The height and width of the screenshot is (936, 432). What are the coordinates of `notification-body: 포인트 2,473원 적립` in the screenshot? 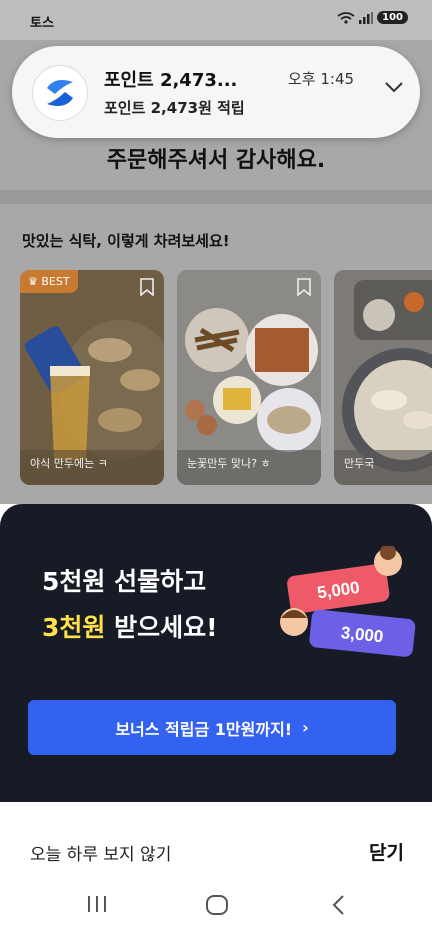 It's located at (174, 108).